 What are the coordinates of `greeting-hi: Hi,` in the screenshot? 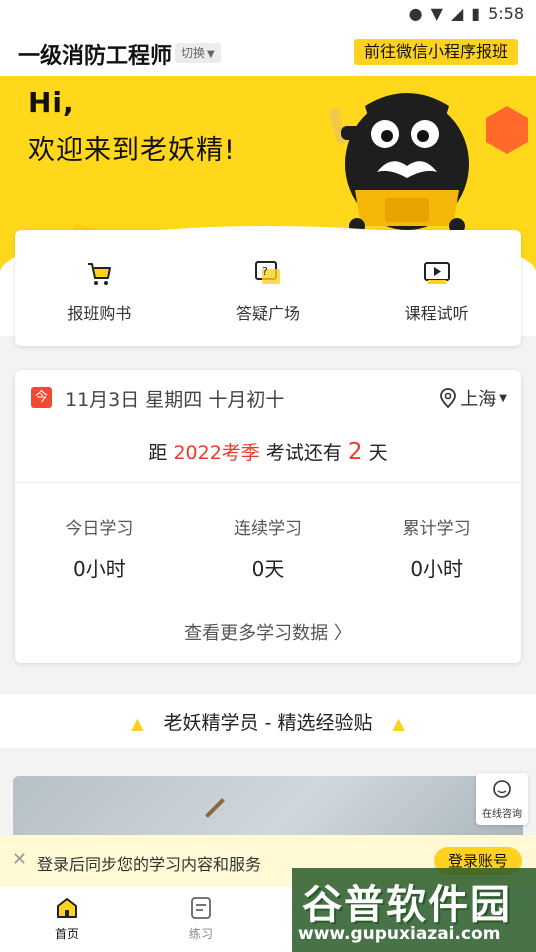 It's located at (51, 102).